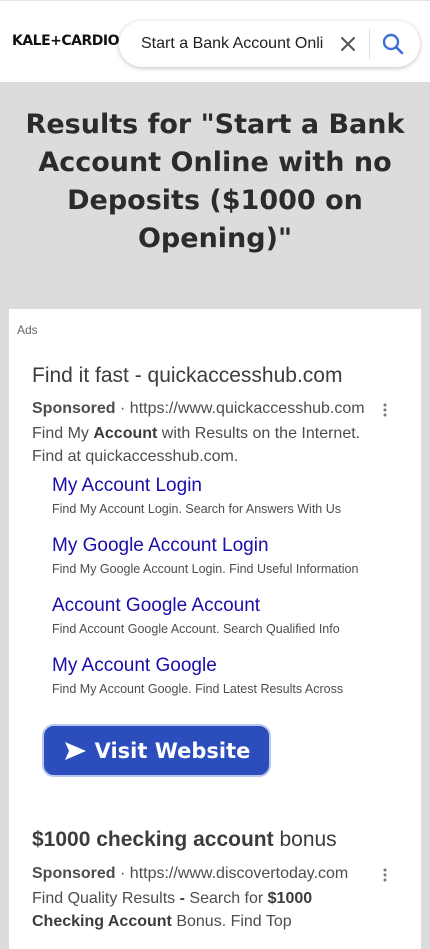 This screenshot has height=949, width=430. Describe the element at coordinates (214, 666) in the screenshot. I see `sitelink-title: My Account Google` at that location.